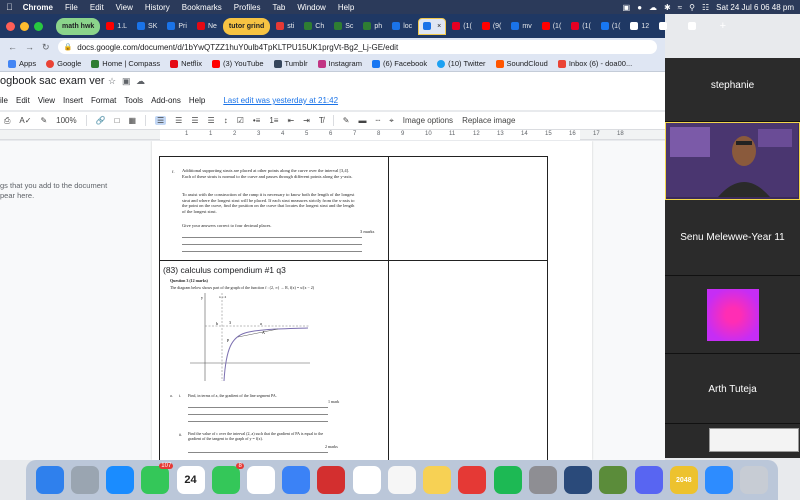  What do you see at coordinates (653, 7) in the screenshot?
I see `cloud-icon: ☁` at bounding box center [653, 7].